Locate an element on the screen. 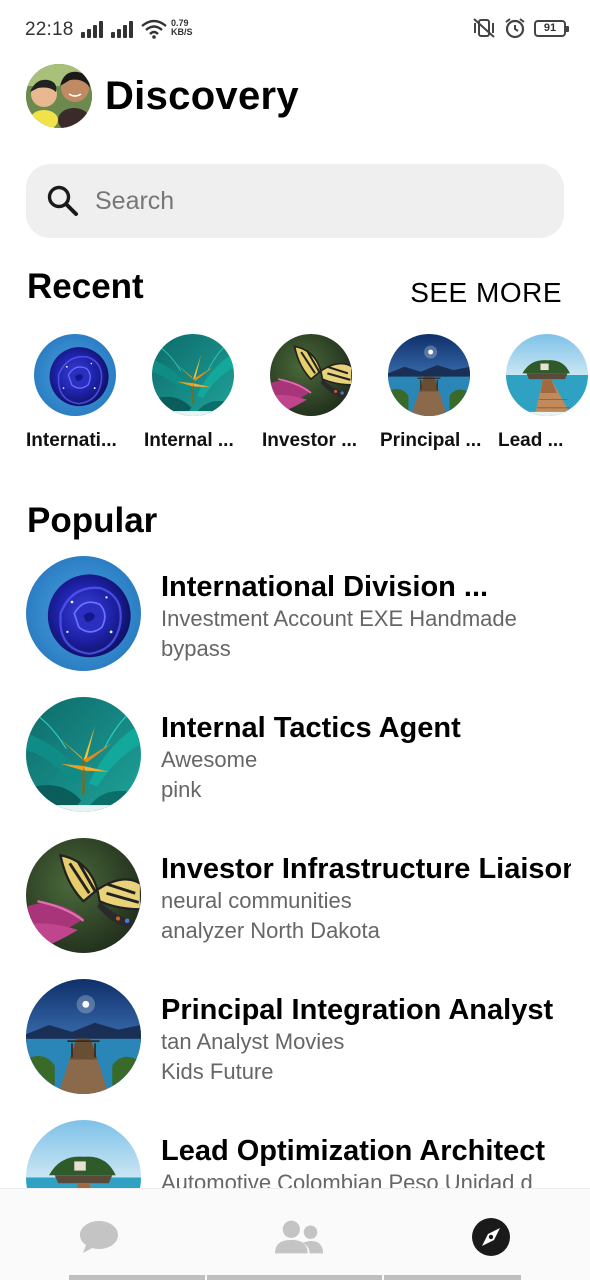 Image resolution: width=590 pixels, height=1280 pixels. nav-discover-button is located at coordinates (491, 1237).